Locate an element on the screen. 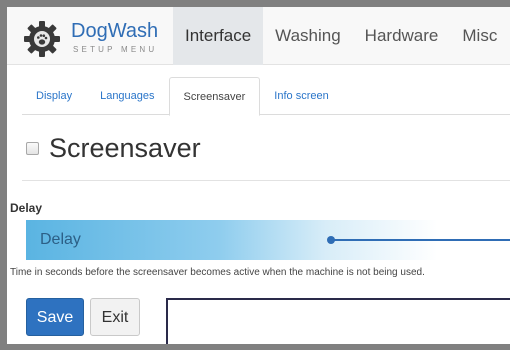  section-header: Screensaver is located at coordinates (113, 148).